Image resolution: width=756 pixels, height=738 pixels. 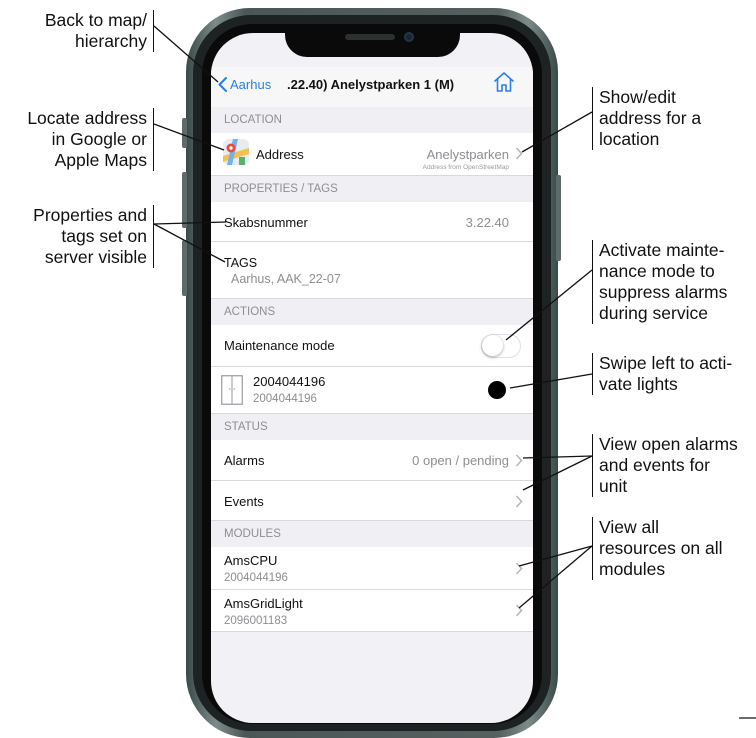 What do you see at coordinates (280, 154) in the screenshot?
I see `address-label: Address` at bounding box center [280, 154].